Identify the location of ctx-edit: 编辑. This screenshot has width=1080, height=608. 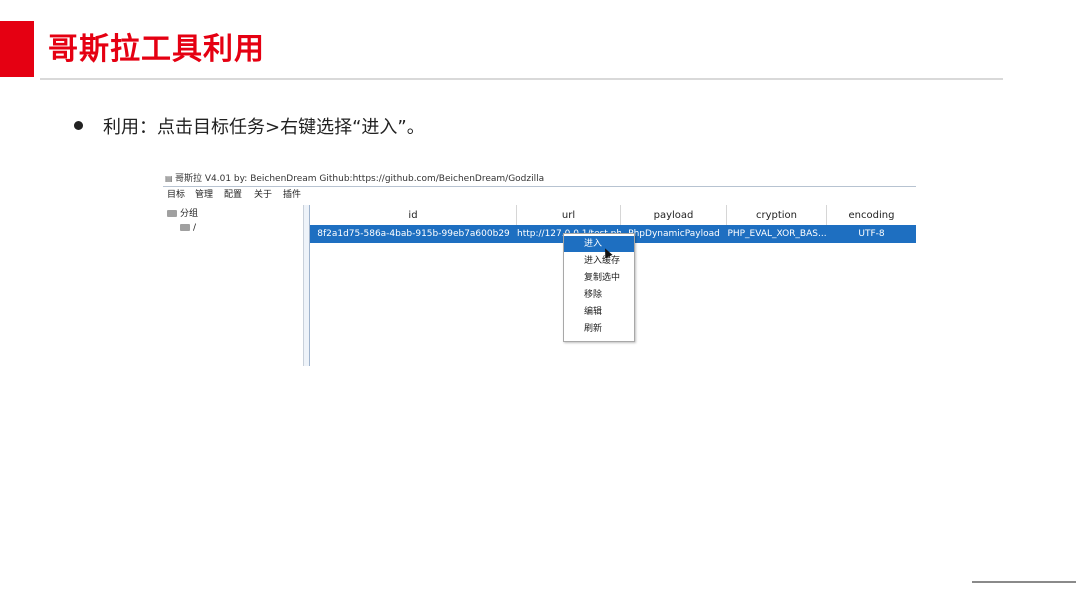
(599, 312).